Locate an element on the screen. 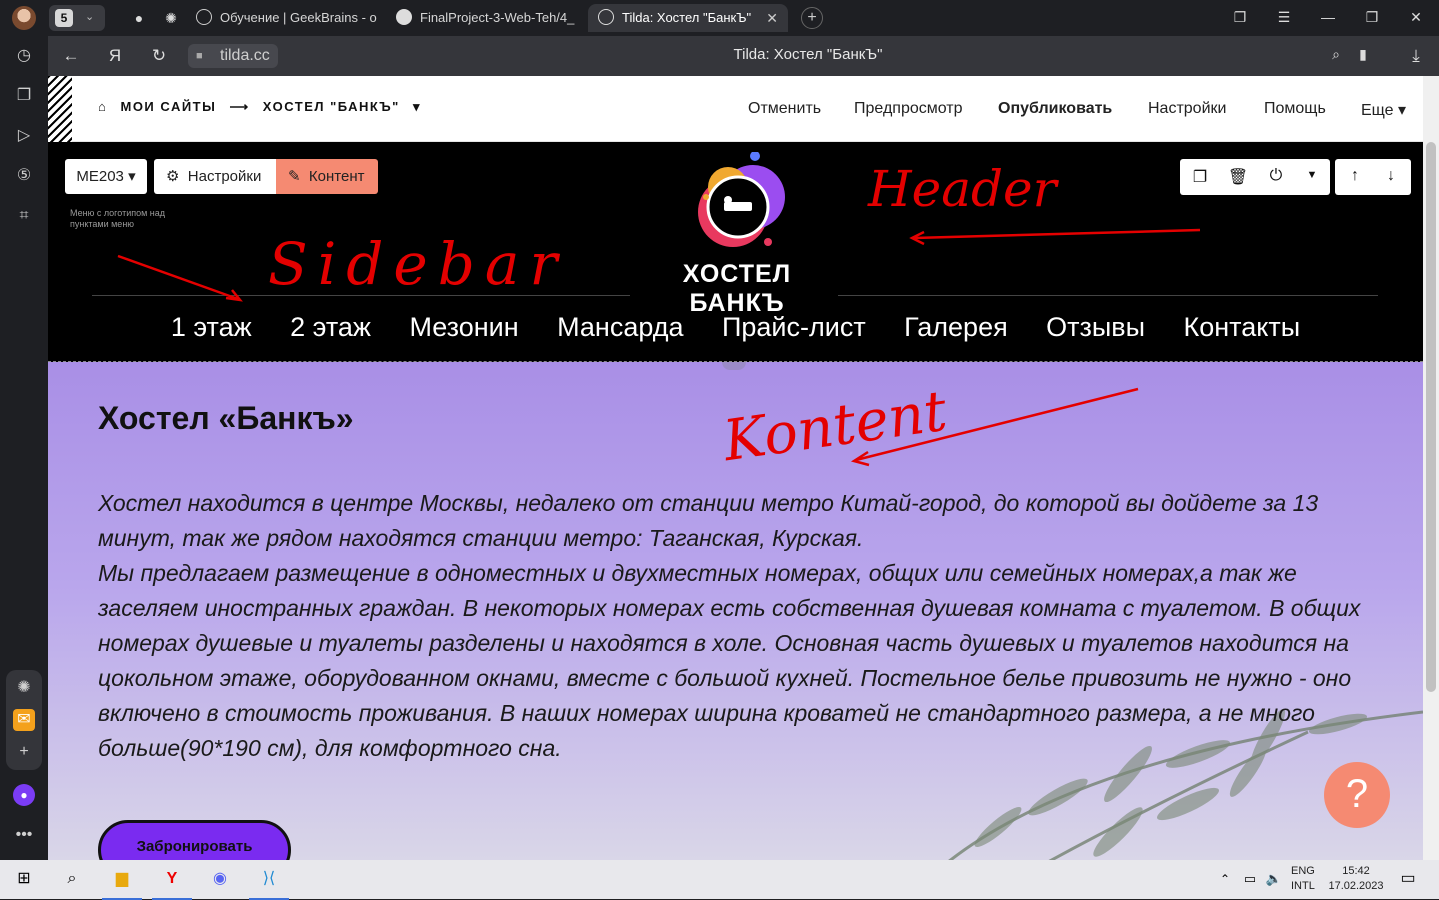 This screenshot has height=900, width=1439. volume-icon: 🔈 is located at coordinates (1274, 879).